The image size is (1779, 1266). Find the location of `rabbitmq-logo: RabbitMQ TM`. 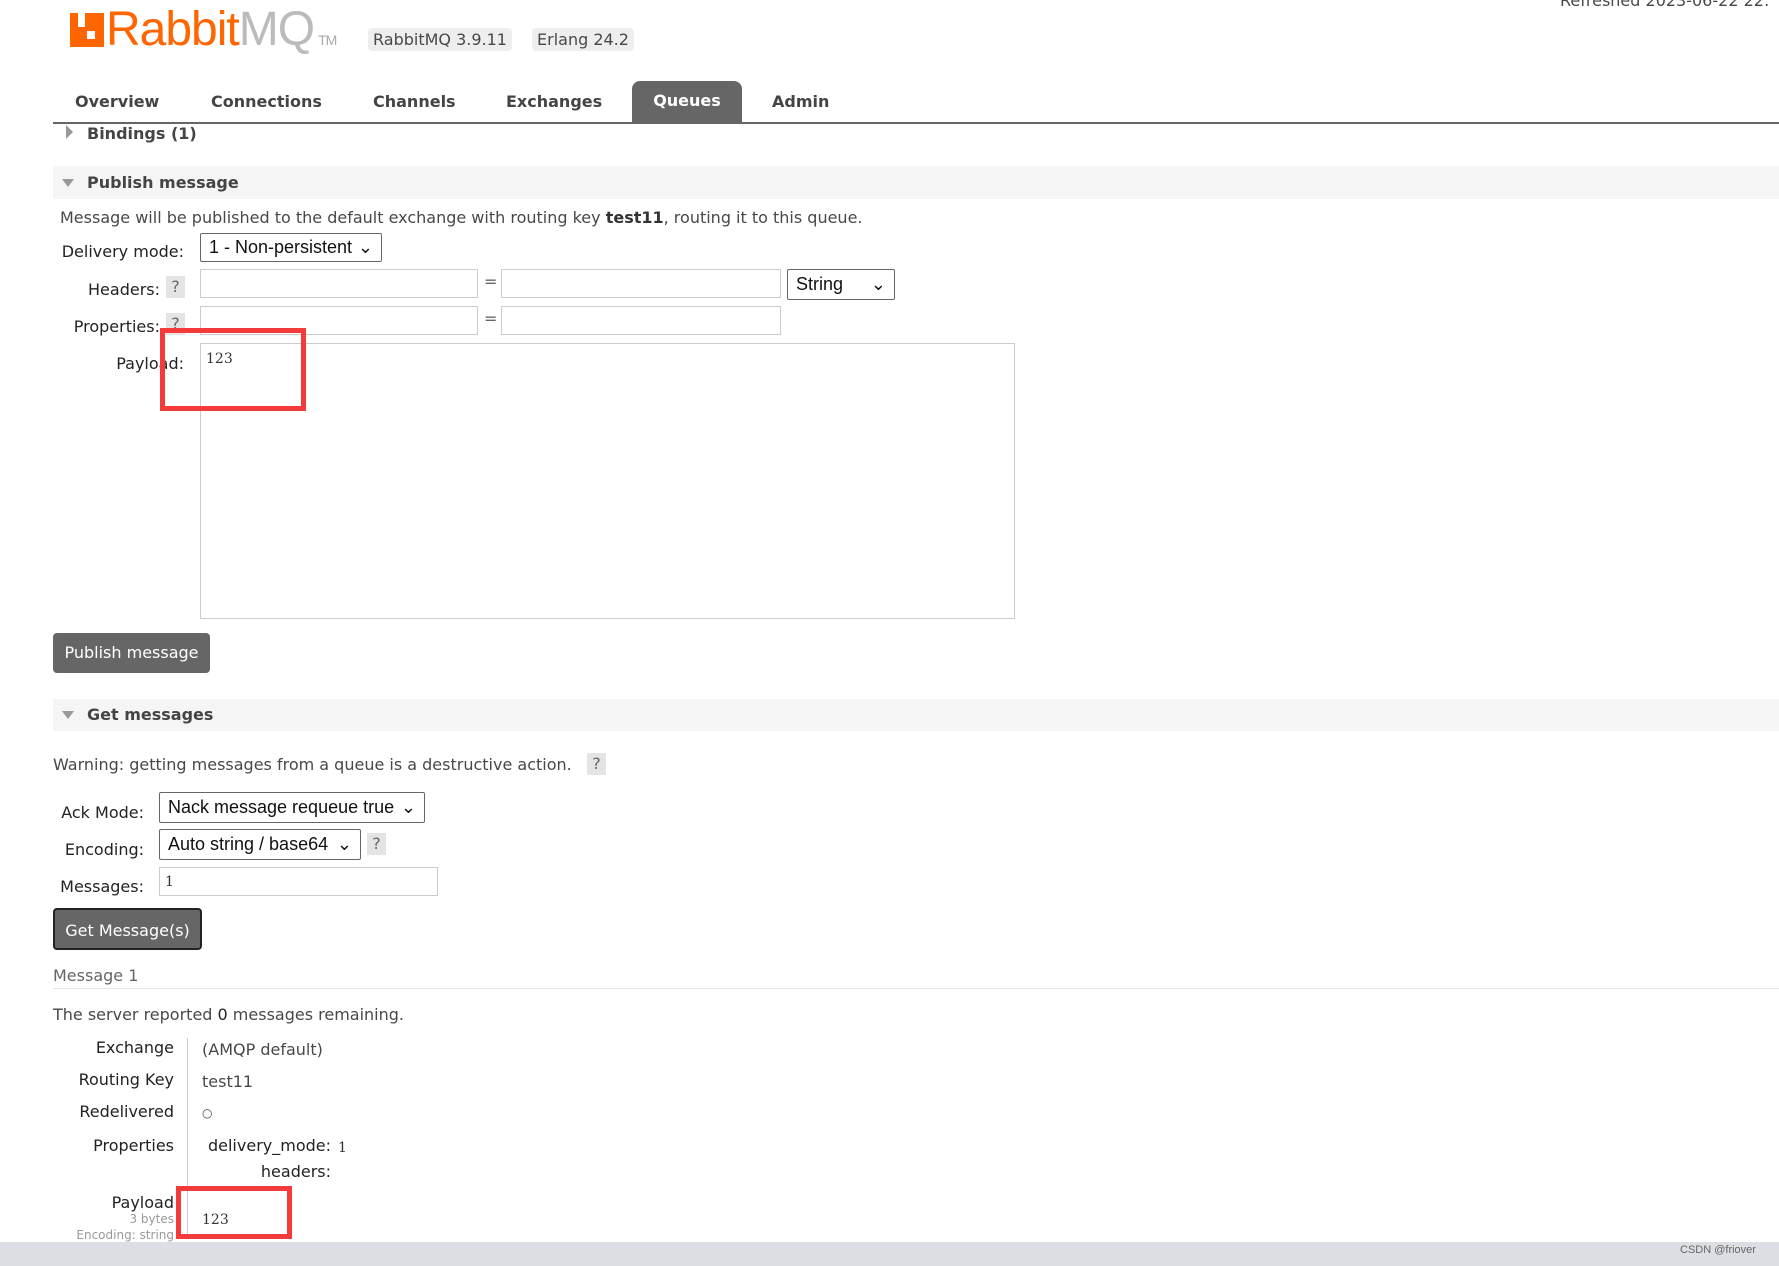

rabbitmq-logo: RabbitMQ TM is located at coordinates (203, 29).